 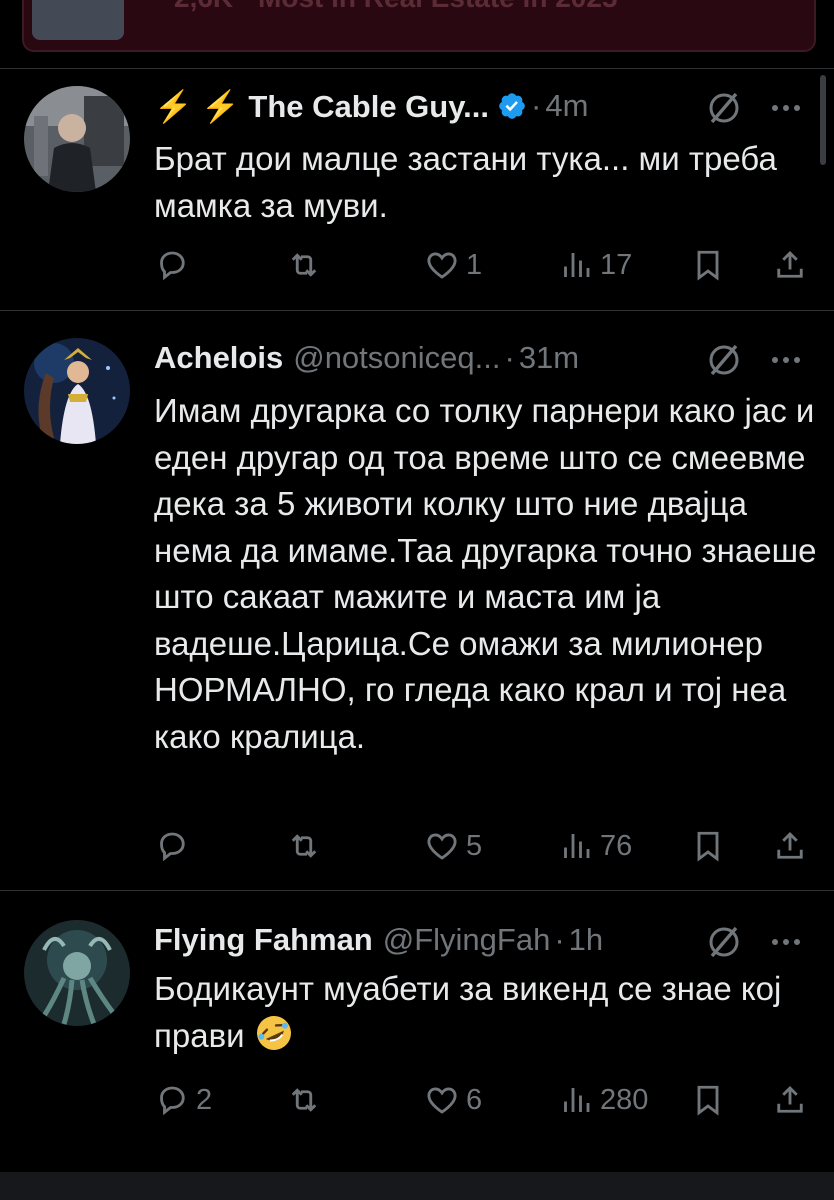 I want to click on promo-text: 2,6K · Most in Real Estate in 2025, so click(x=396, y=7).